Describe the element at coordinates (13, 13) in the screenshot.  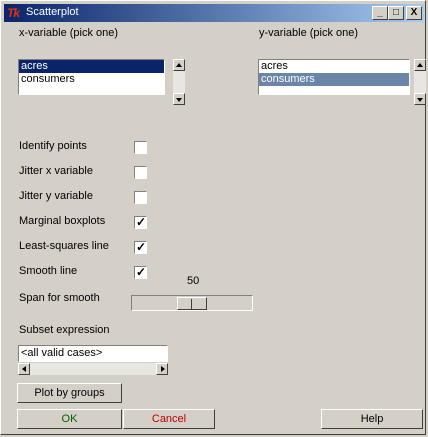
I see `tk-logo-icon: Tk` at that location.